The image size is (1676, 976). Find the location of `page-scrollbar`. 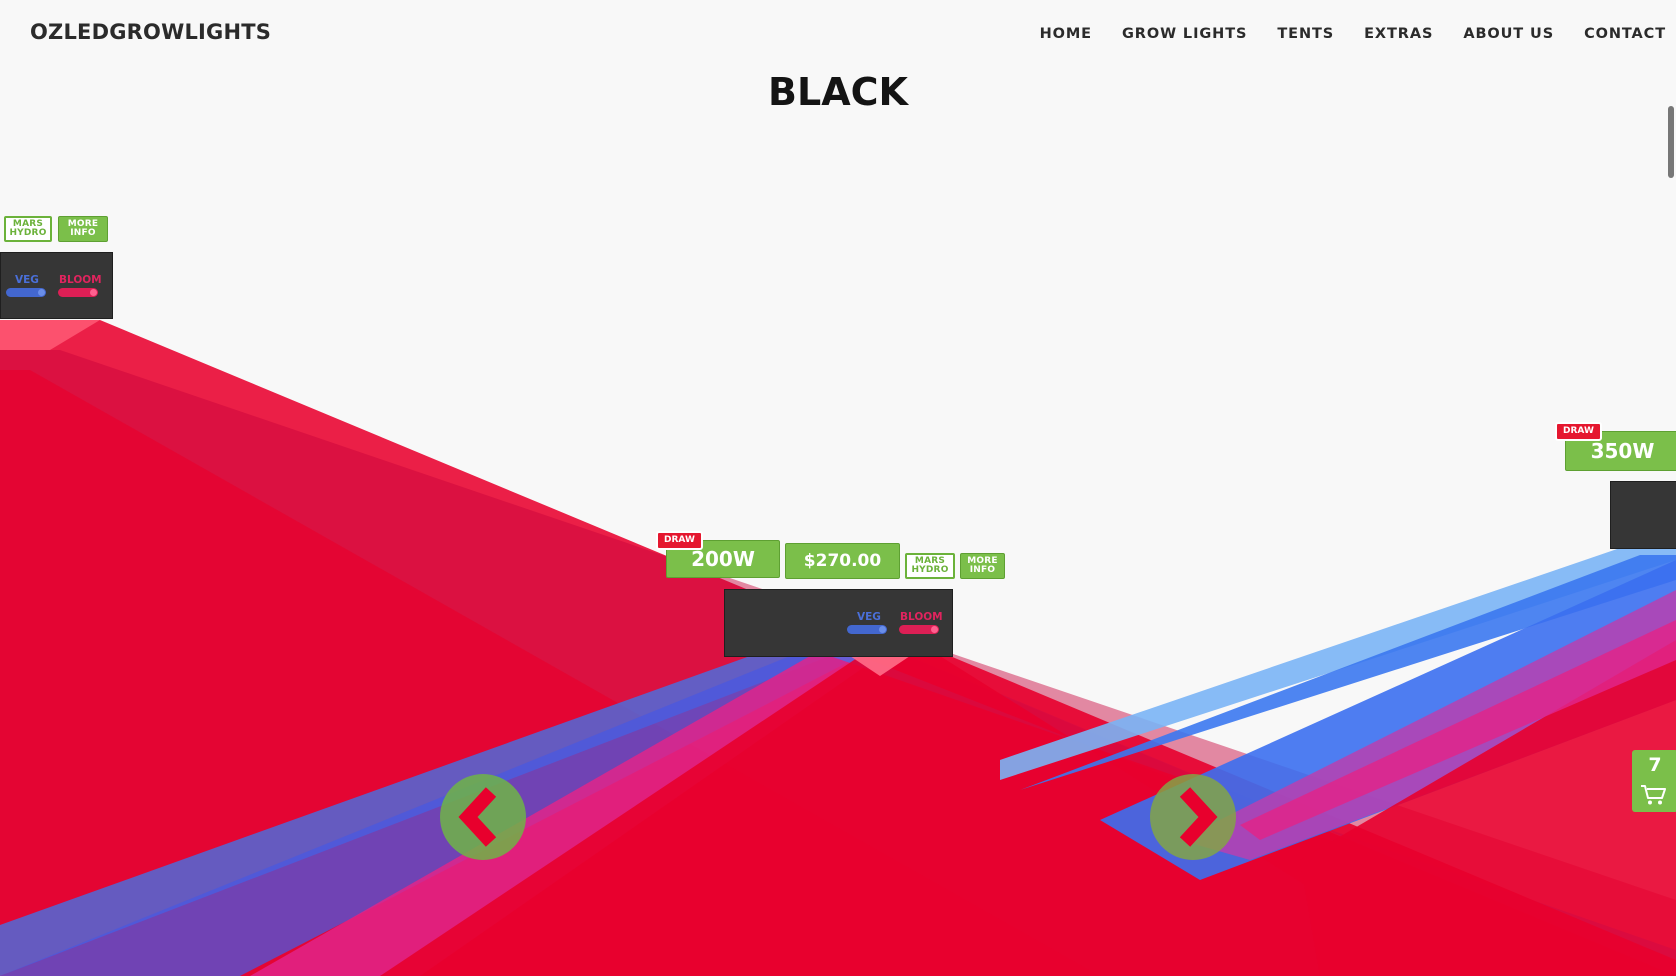

page-scrollbar is located at coordinates (1671, 530).